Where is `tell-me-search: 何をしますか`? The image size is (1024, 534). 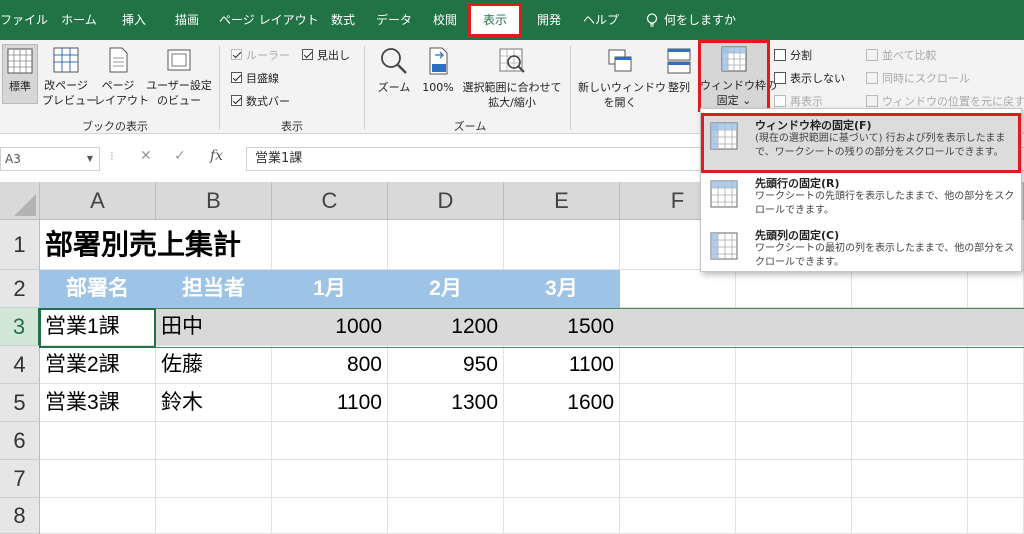
tell-me-search: 何をしますか is located at coordinates (704, 20).